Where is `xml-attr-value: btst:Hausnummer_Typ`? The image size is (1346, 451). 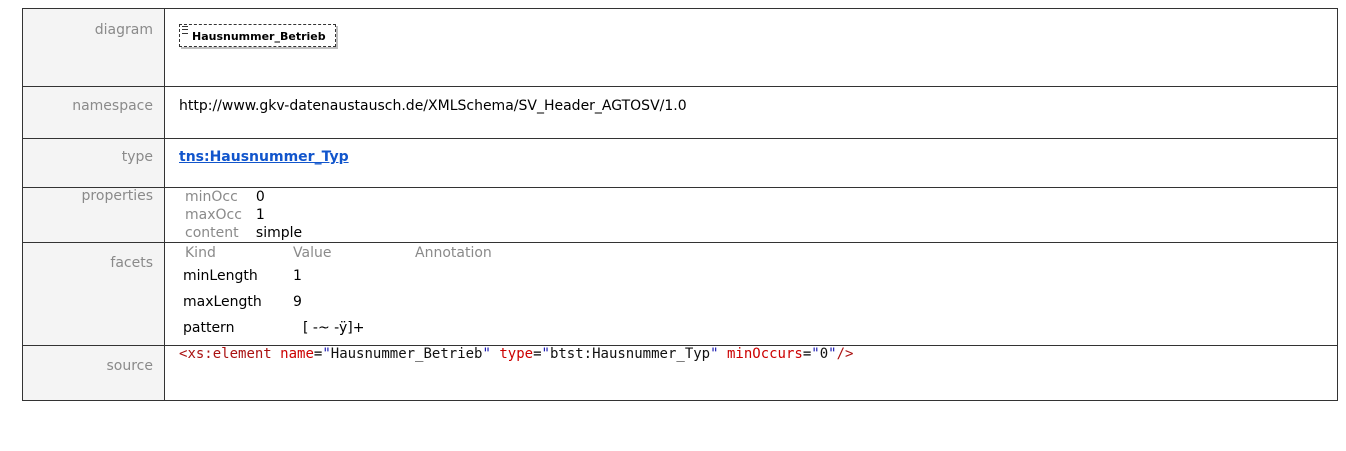 xml-attr-value: btst:Hausnummer_Typ is located at coordinates (630, 354).